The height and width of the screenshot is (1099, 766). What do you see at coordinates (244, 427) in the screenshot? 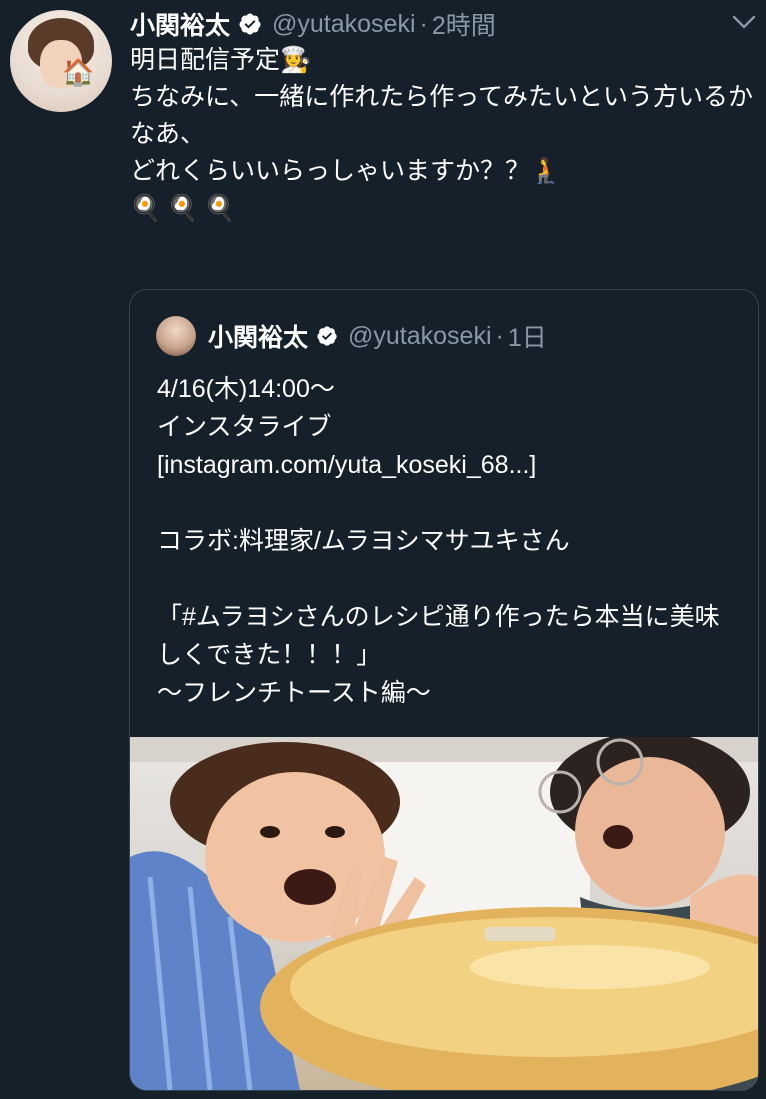
I see `quoted-text-line: インスタライブ` at bounding box center [244, 427].